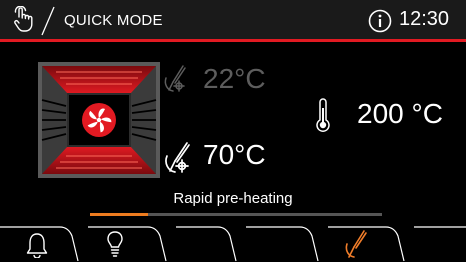  What do you see at coordinates (233, 198) in the screenshot?
I see `status-message: Rapid pre-heating` at bounding box center [233, 198].